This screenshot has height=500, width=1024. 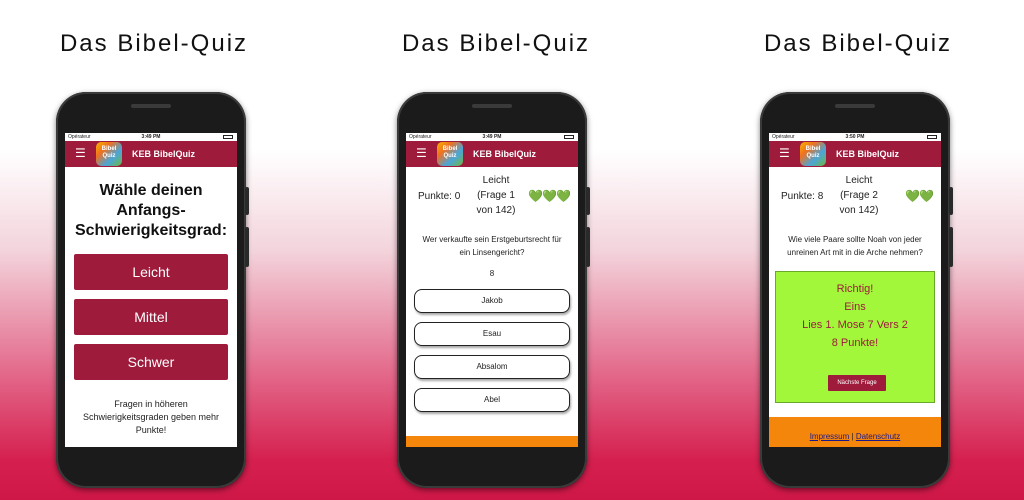 I want to click on next-question-button: Nächste Frage, so click(x=857, y=383).